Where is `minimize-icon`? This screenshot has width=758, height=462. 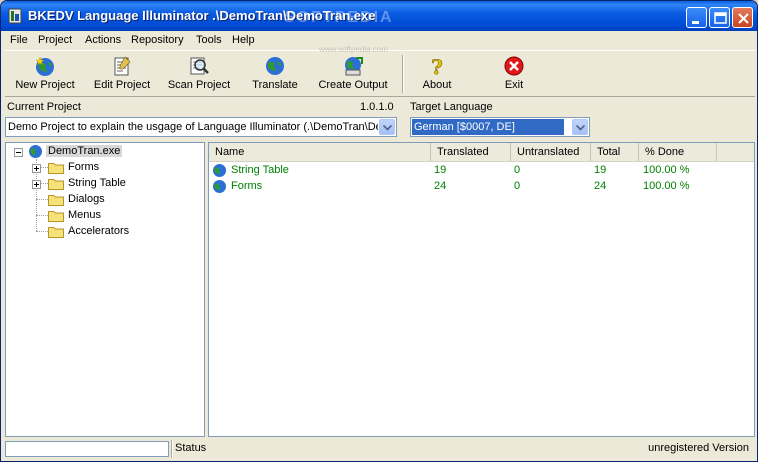 minimize-icon is located at coordinates (695, 22).